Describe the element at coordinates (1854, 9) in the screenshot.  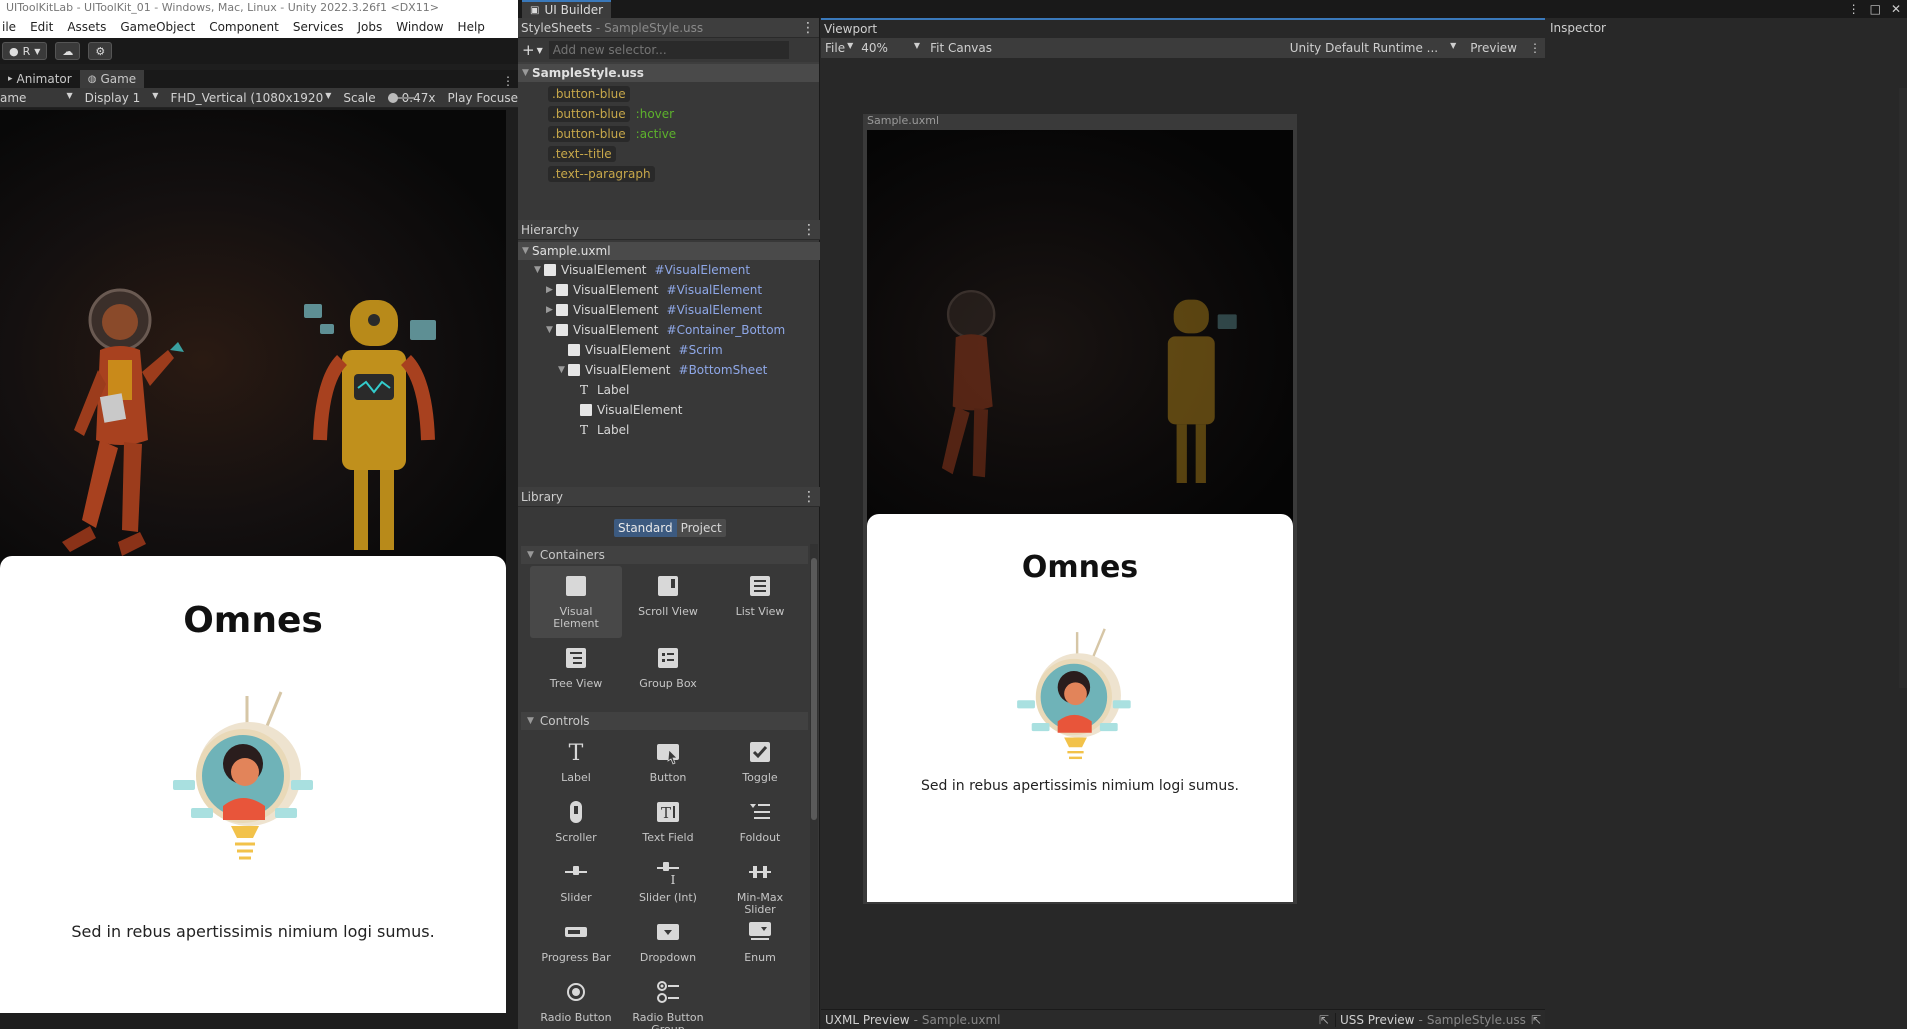
I see `menu-icon: ⋮` at that location.